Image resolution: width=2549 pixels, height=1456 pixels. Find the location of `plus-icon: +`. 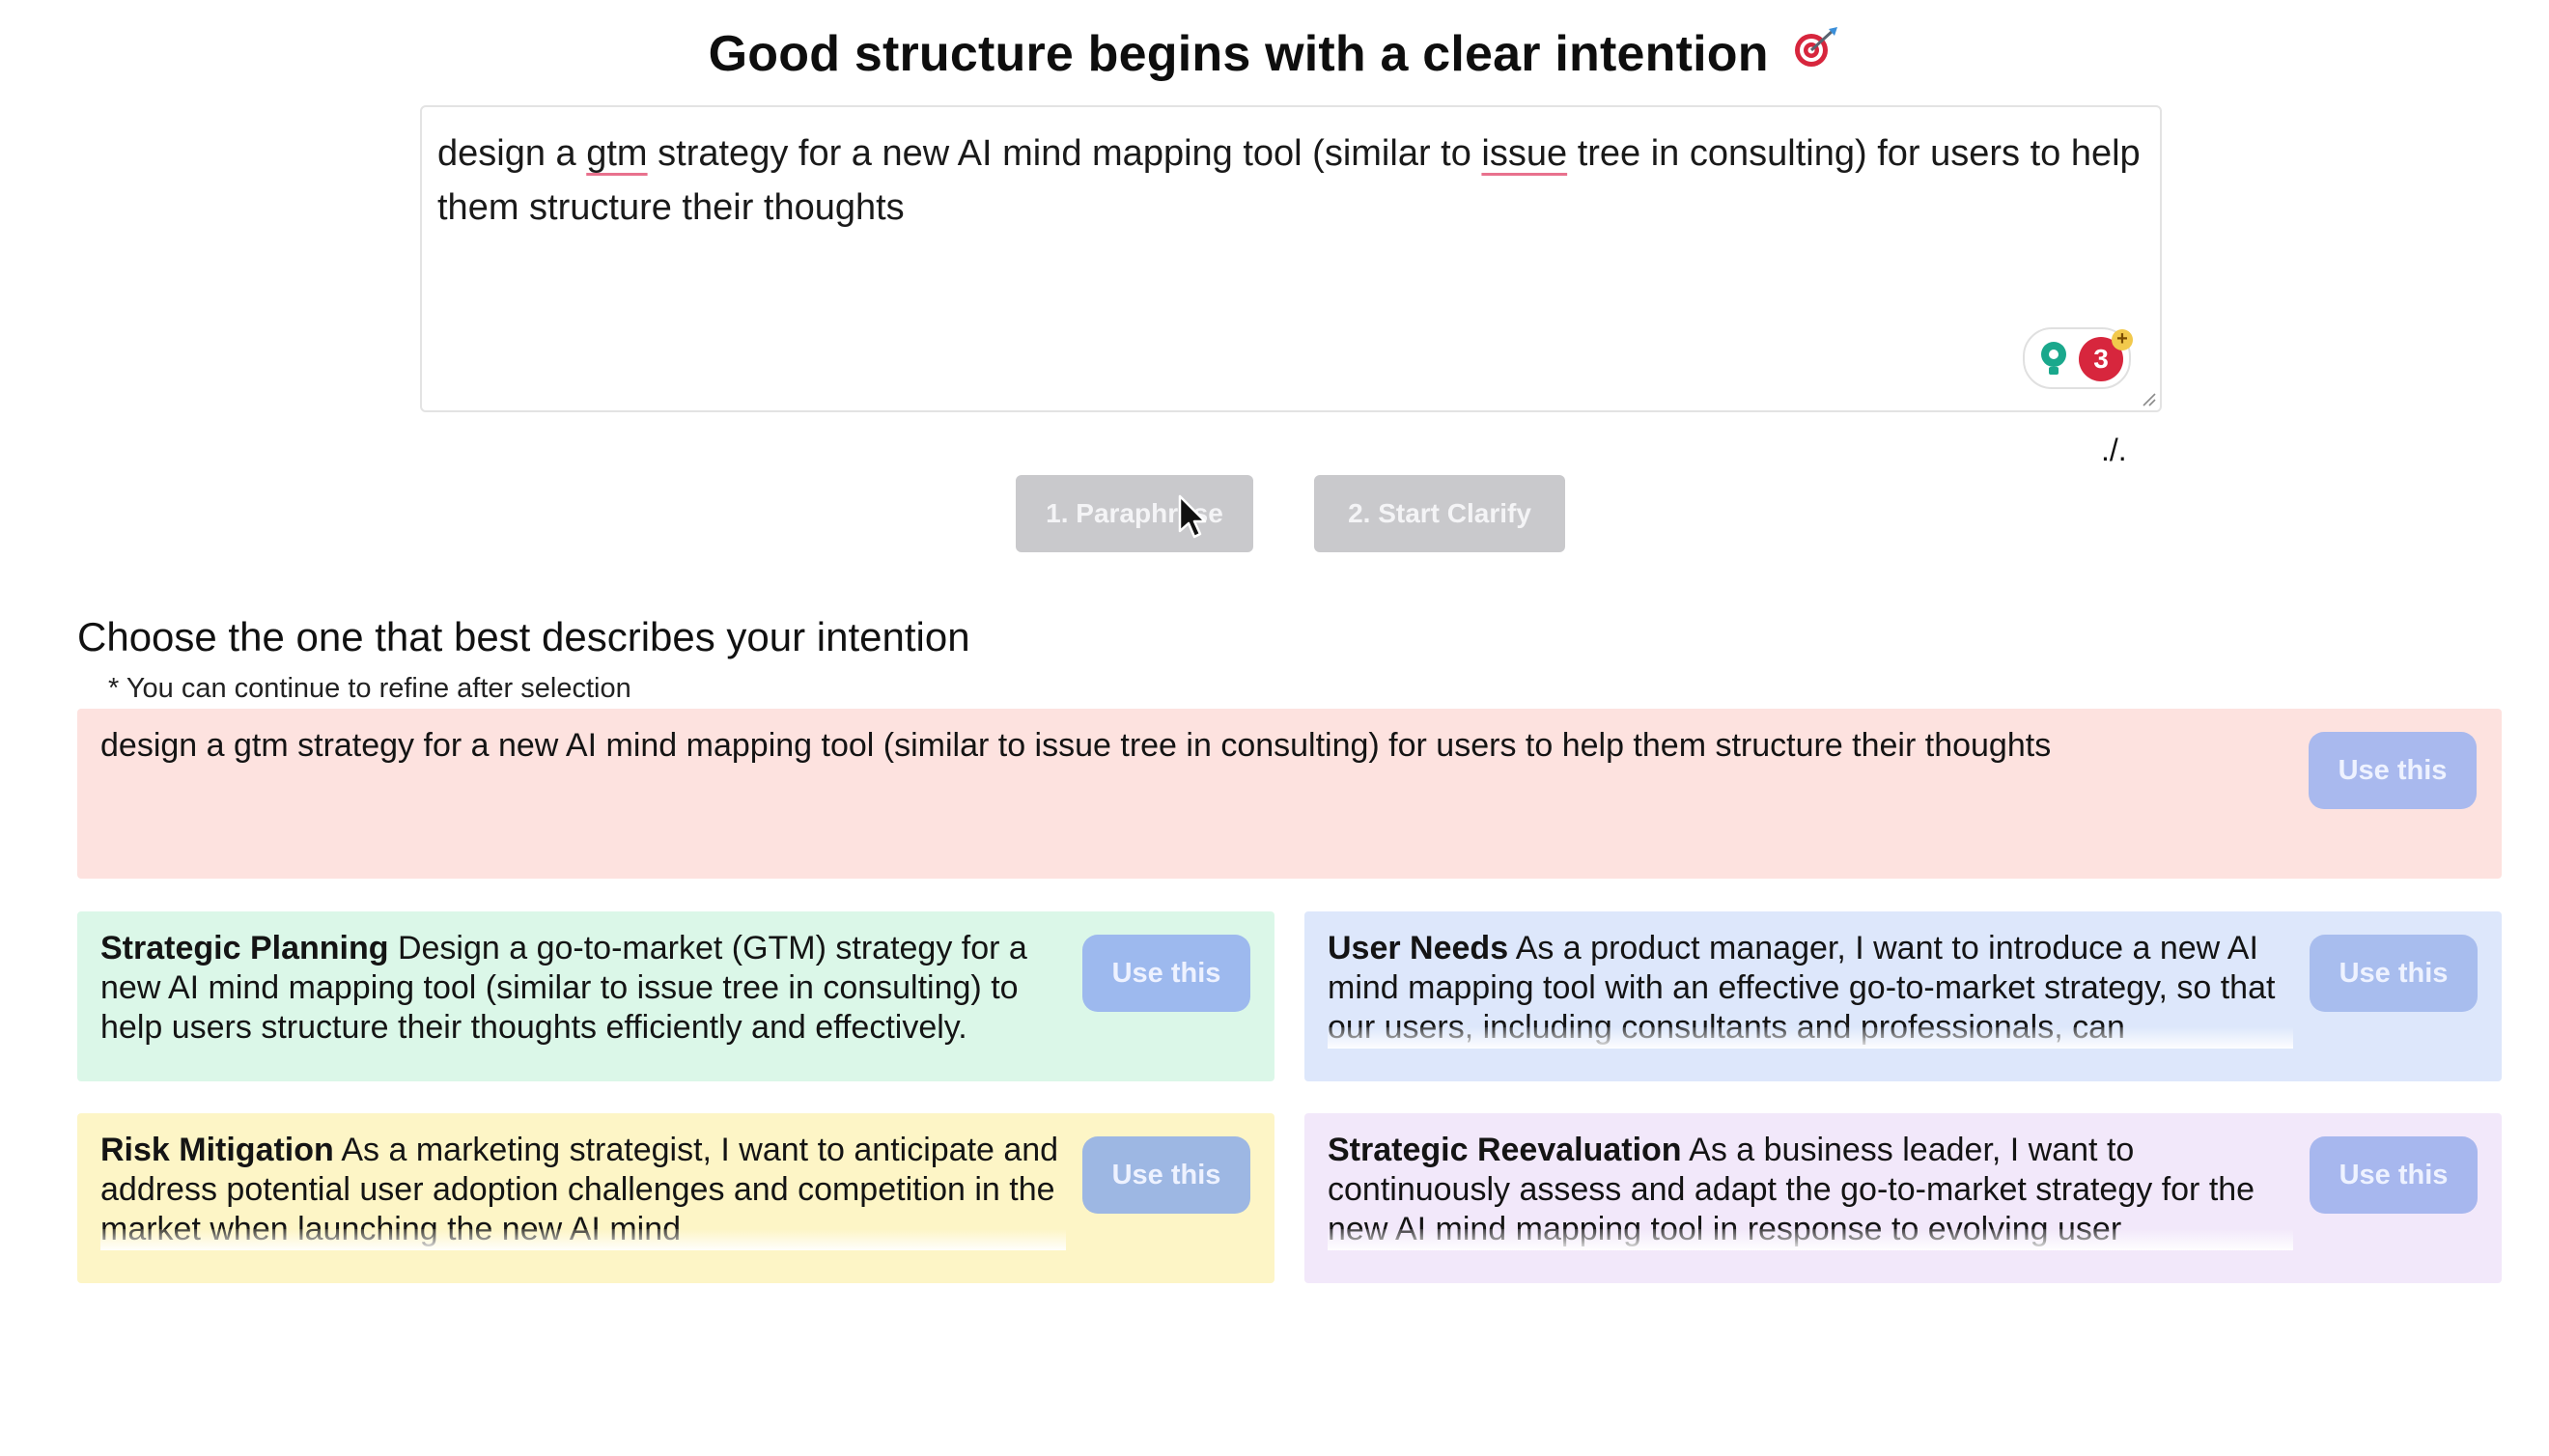

plus-icon: + is located at coordinates (2122, 340).